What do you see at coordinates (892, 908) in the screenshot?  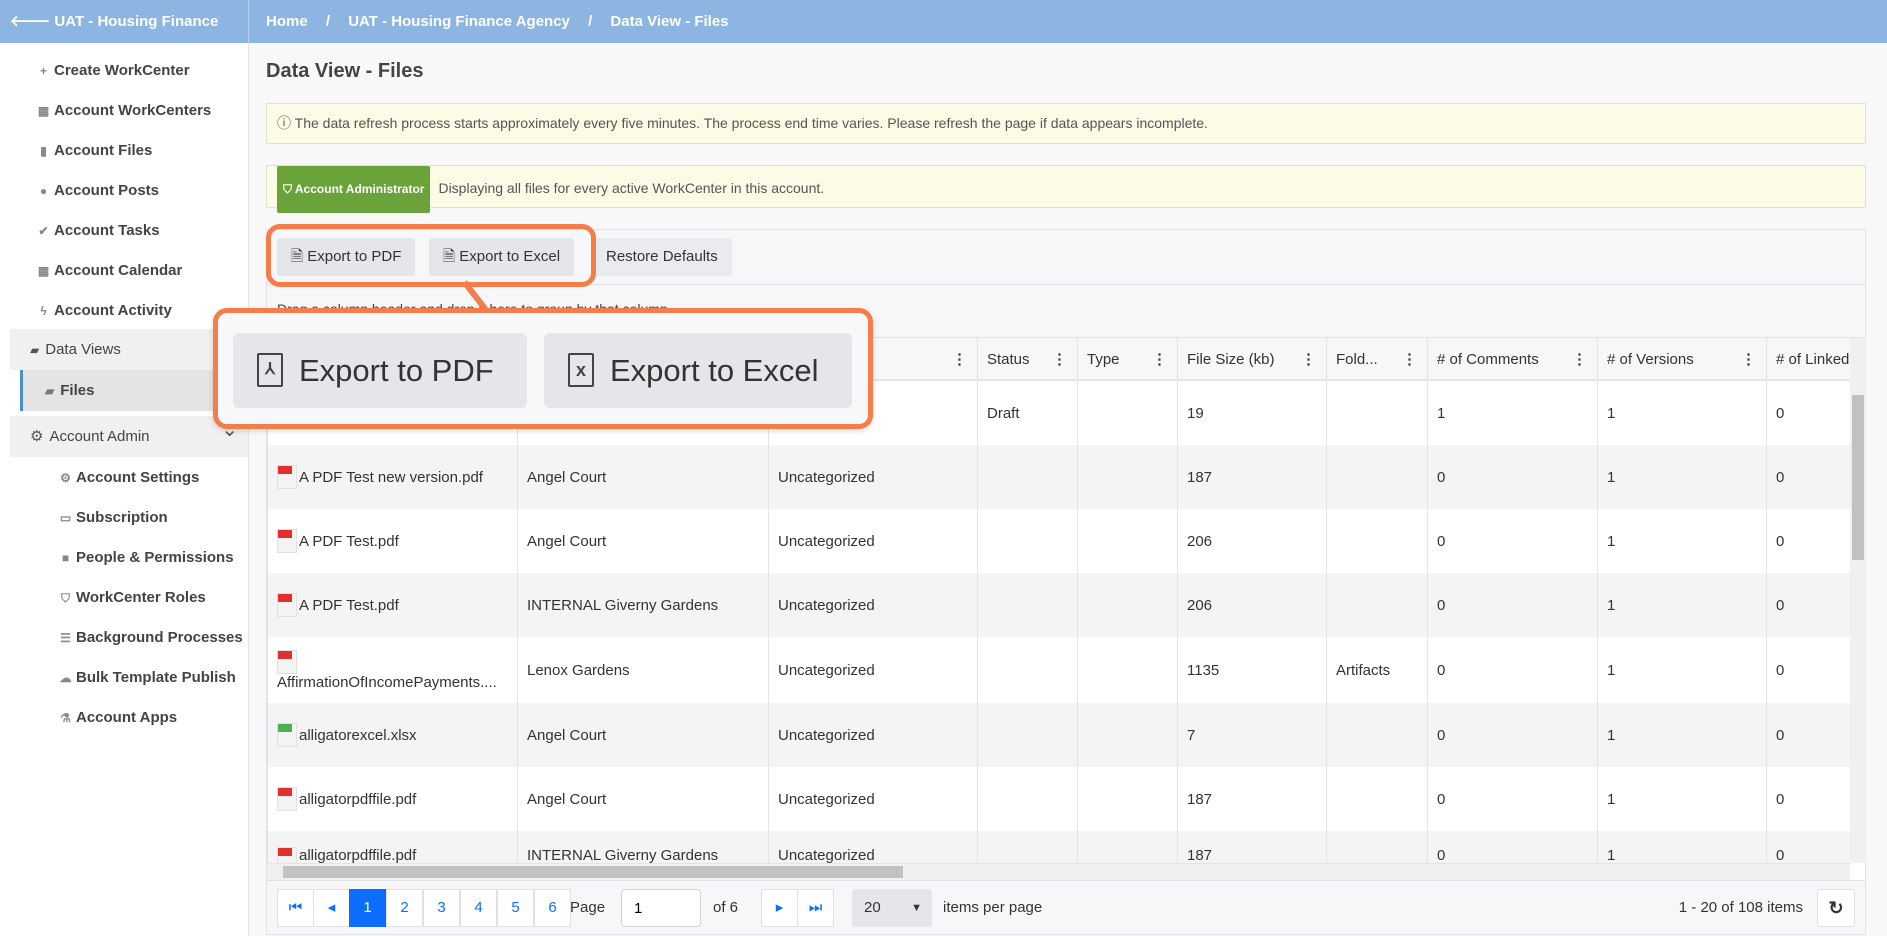 I see `page-size-select: 20 ▼` at bounding box center [892, 908].